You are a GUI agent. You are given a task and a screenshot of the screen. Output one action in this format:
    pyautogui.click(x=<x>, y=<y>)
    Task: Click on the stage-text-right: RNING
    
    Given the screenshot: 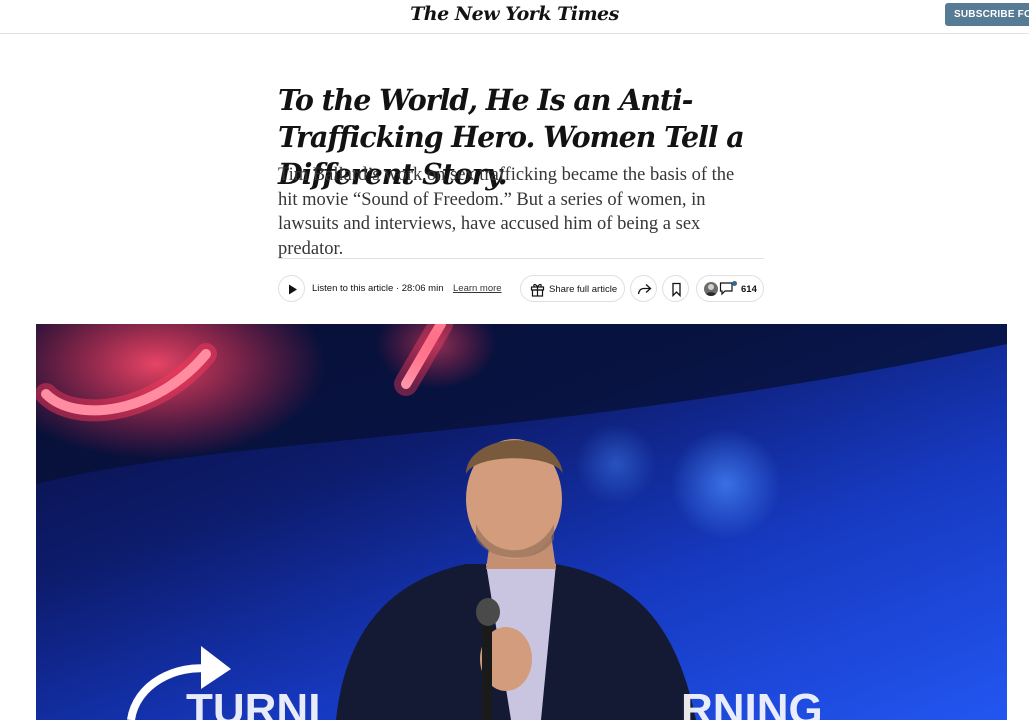 What is the action you would take?
    pyautogui.click(x=752, y=702)
    